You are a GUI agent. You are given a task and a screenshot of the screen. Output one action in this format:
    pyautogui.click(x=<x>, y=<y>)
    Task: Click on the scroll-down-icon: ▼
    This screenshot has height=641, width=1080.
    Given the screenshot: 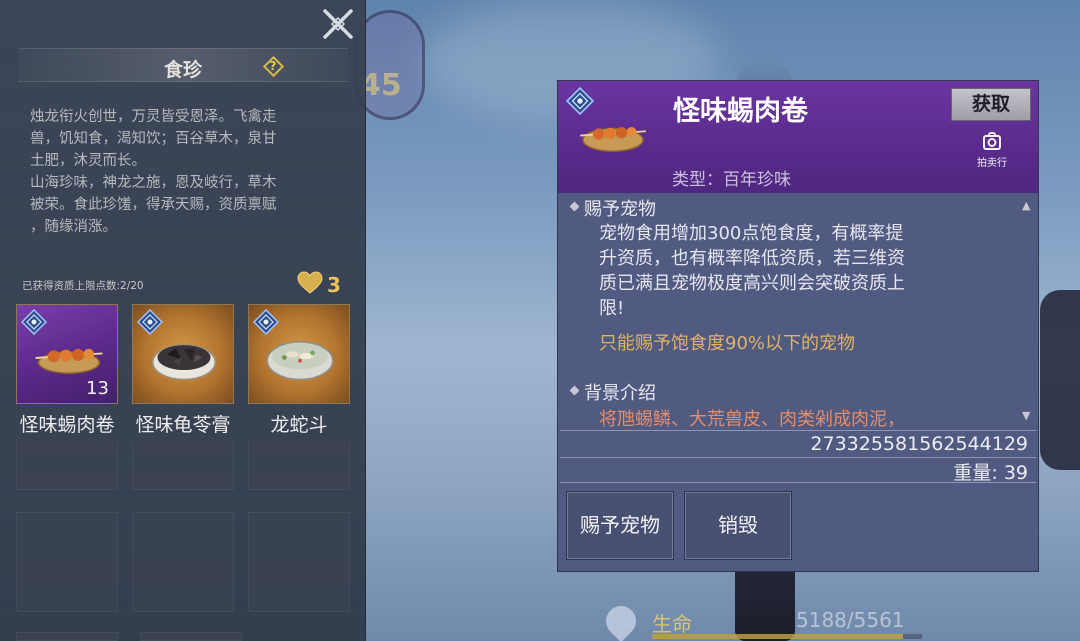 What is the action you would take?
    pyautogui.click(x=1026, y=415)
    